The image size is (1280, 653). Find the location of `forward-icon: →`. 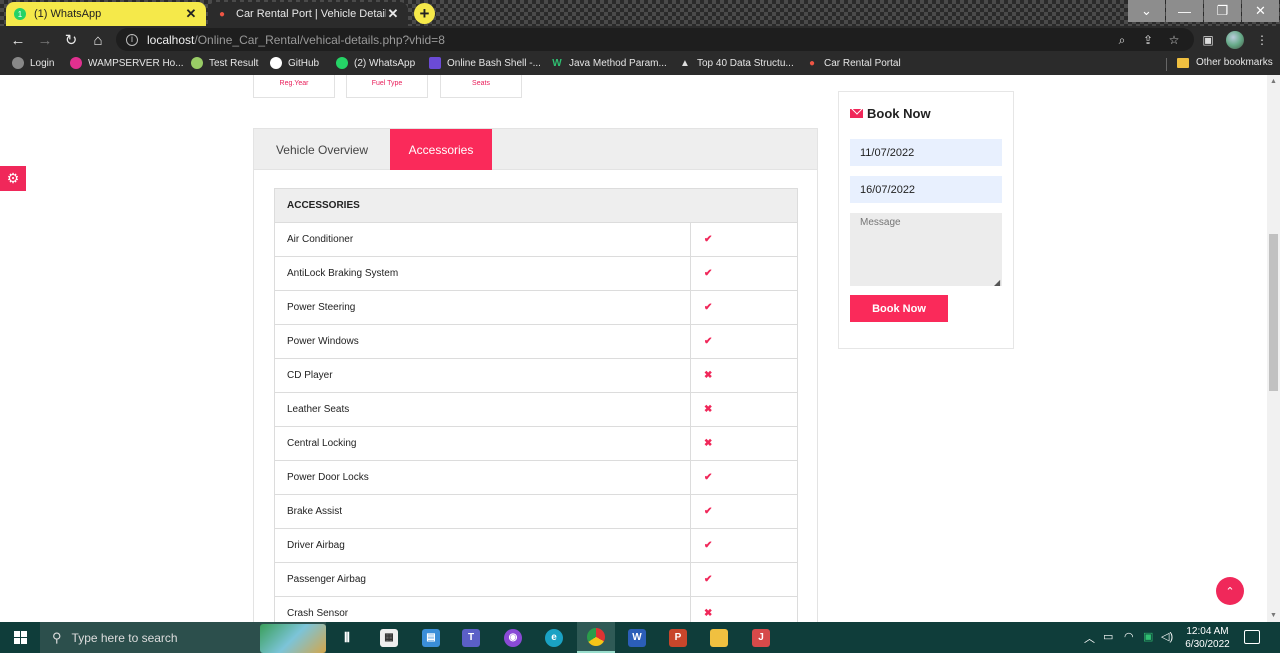

forward-icon: → is located at coordinates (45, 40).